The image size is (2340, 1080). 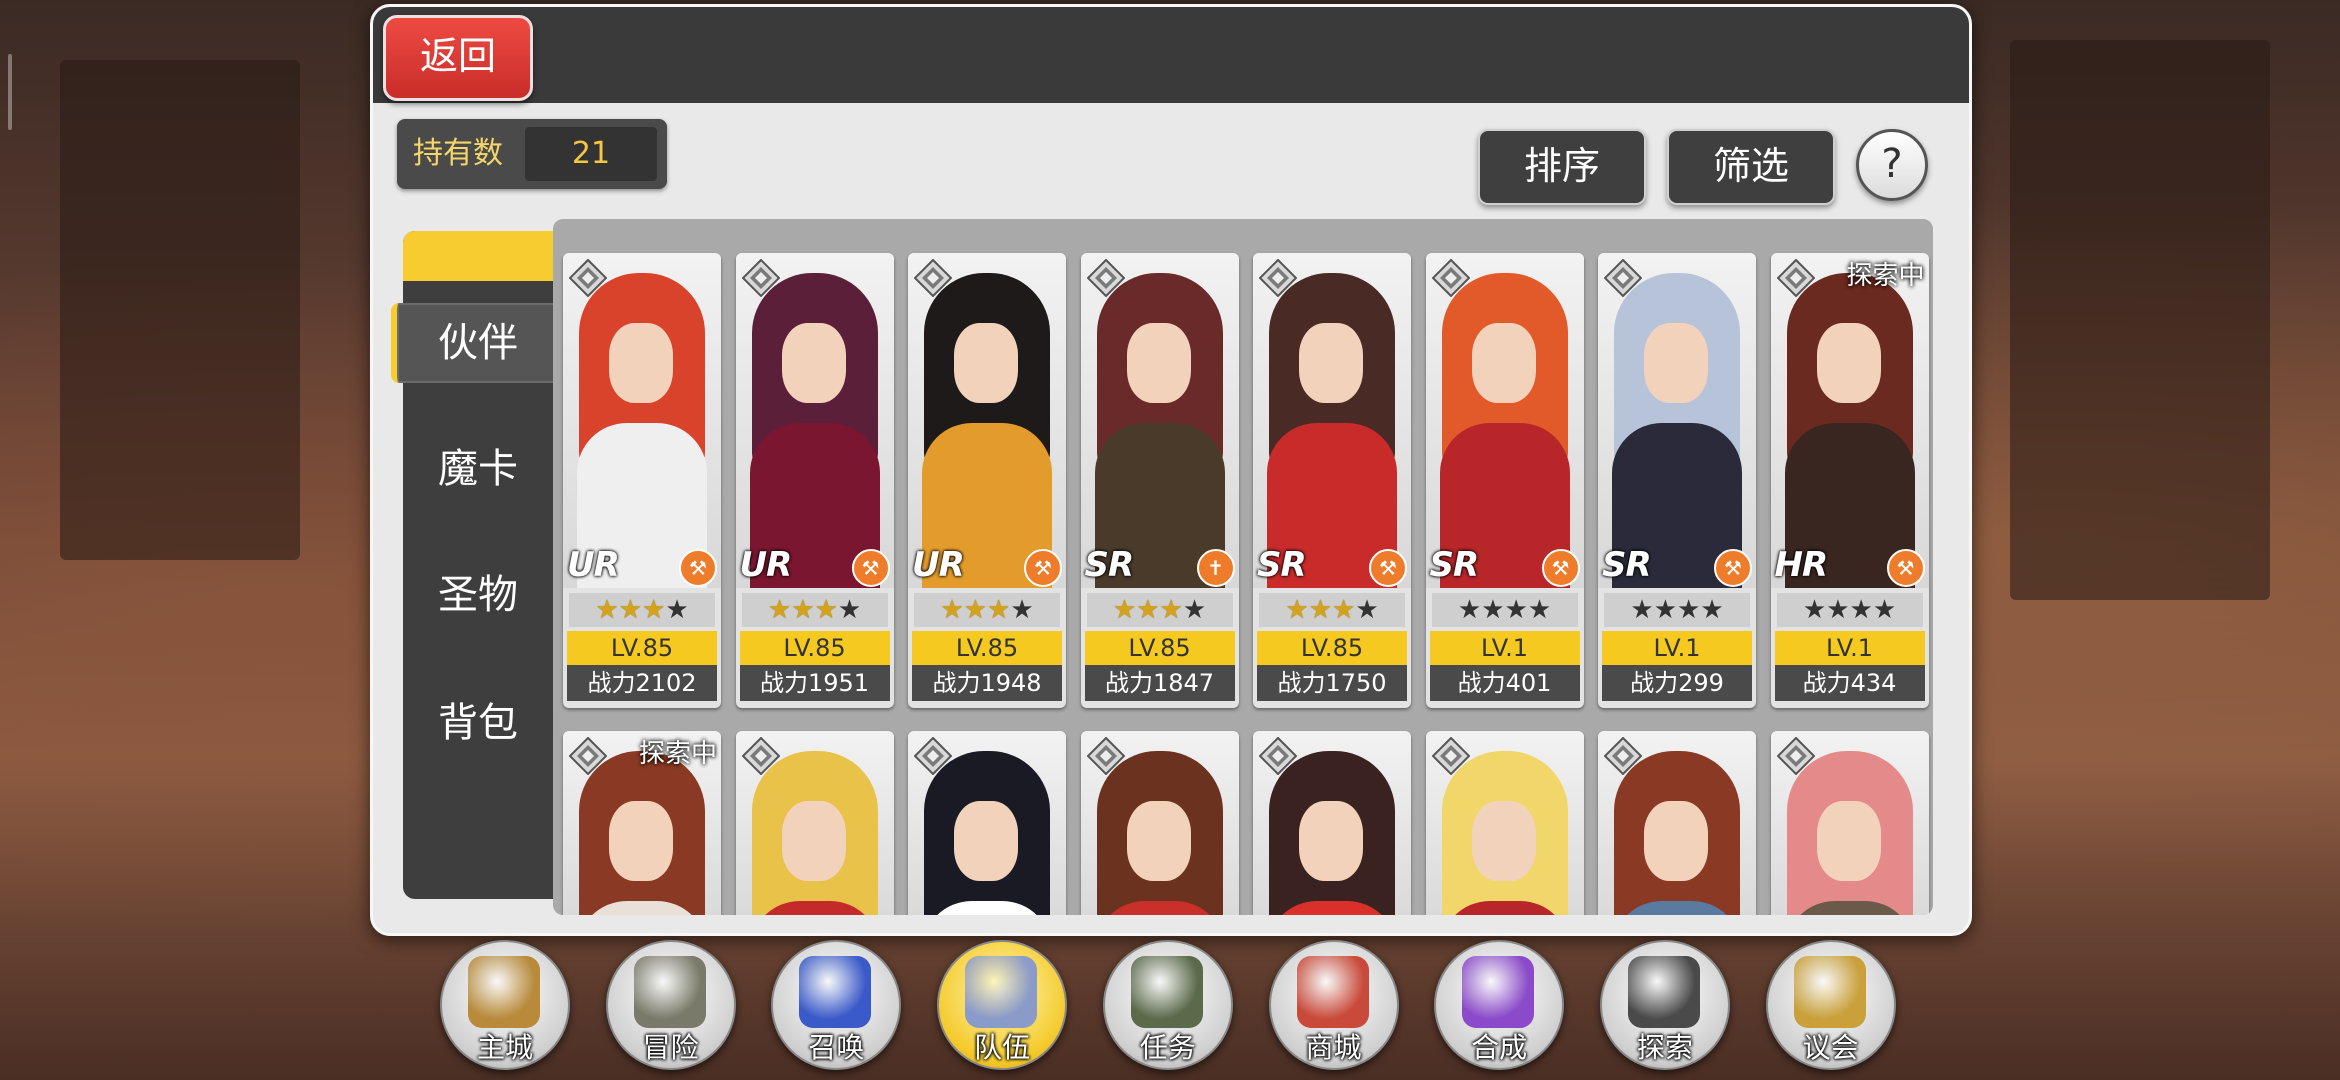 I want to click on power-label: 战力1847, so click(x=1159, y=683).